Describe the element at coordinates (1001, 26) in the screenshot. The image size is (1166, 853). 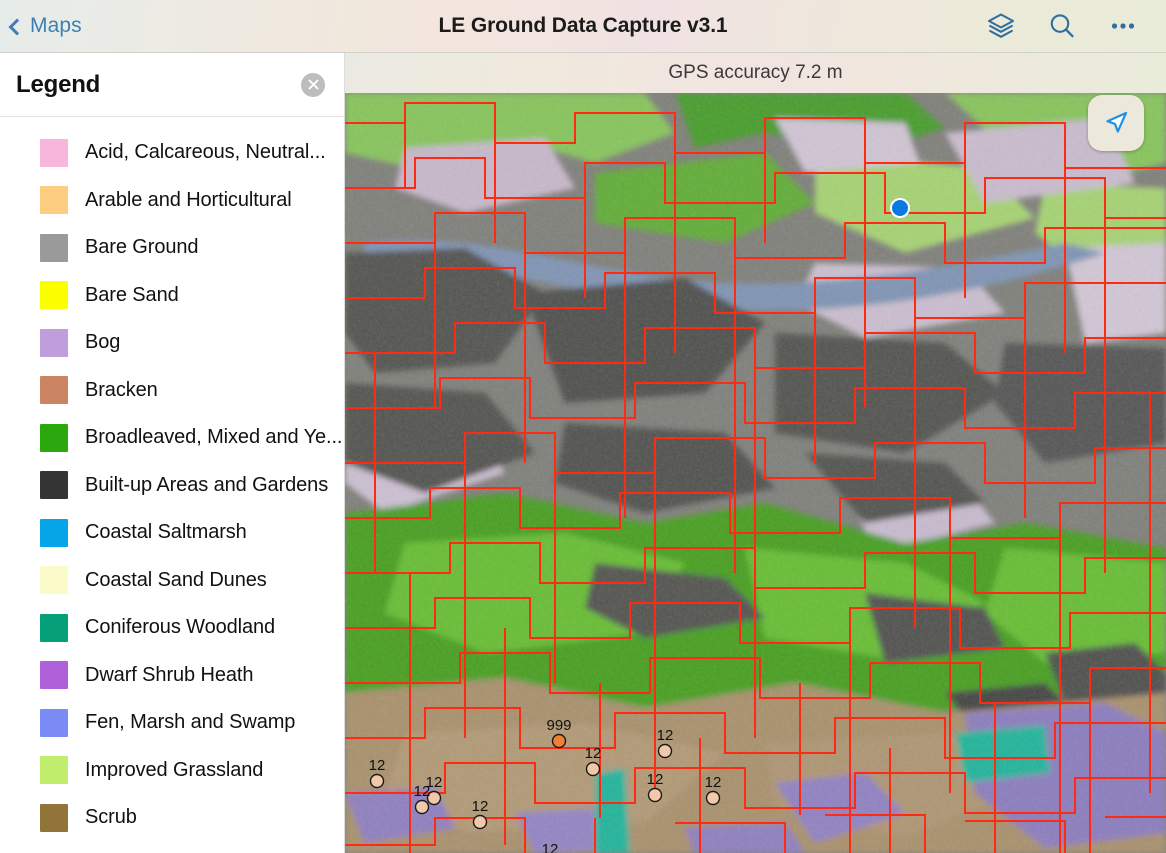
I see `layers-icon` at that location.